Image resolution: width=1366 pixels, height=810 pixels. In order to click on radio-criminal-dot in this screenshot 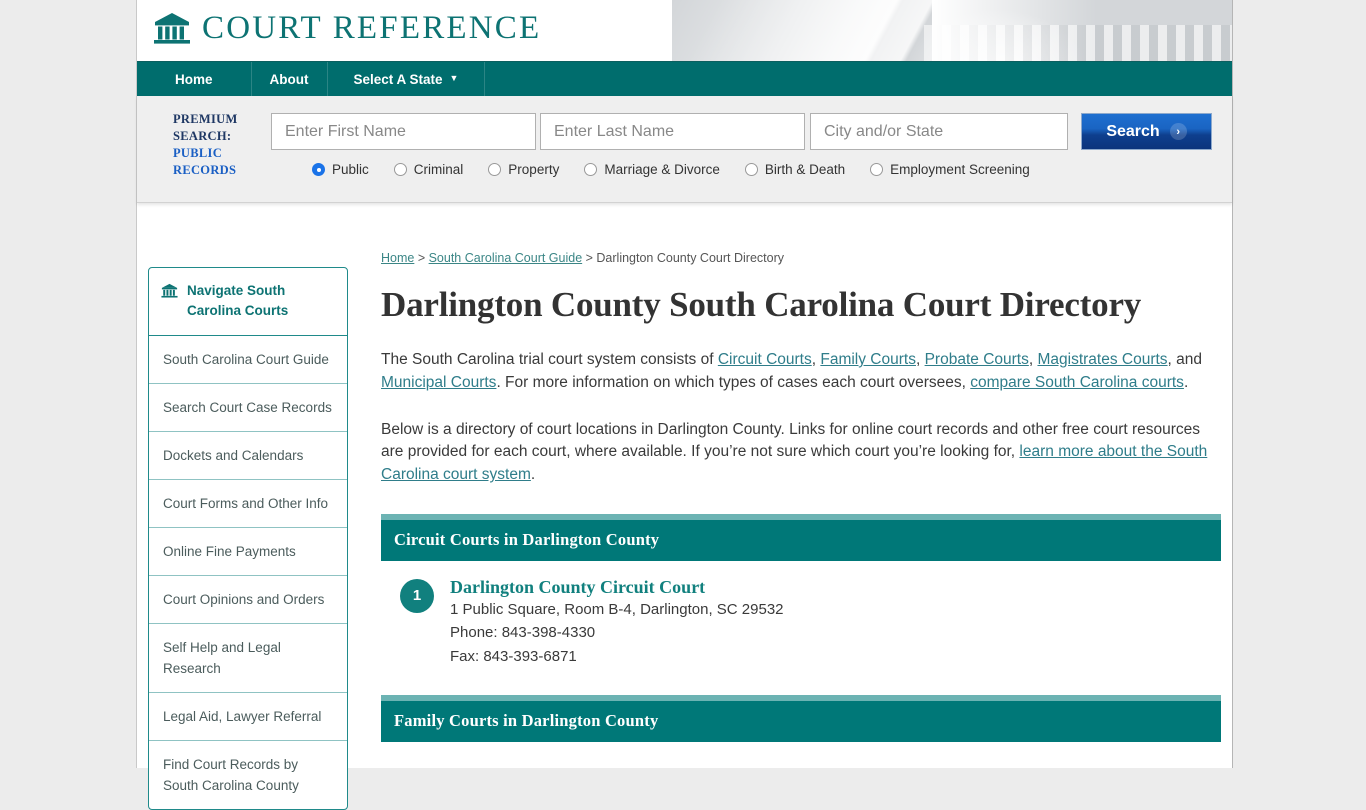, I will do `click(400, 169)`.